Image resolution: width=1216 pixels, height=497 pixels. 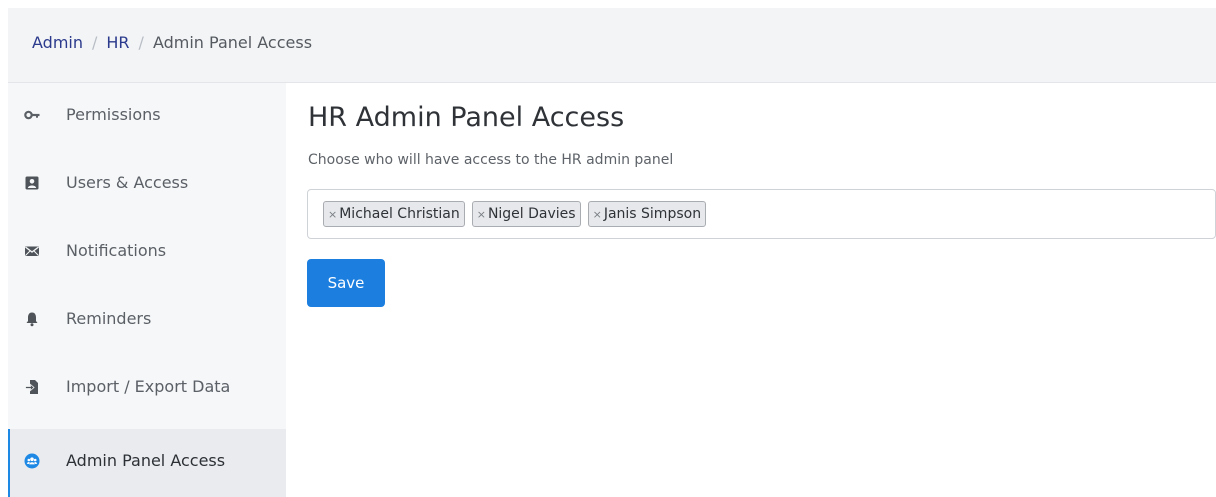 I want to click on envelope-icon, so click(x=32, y=251).